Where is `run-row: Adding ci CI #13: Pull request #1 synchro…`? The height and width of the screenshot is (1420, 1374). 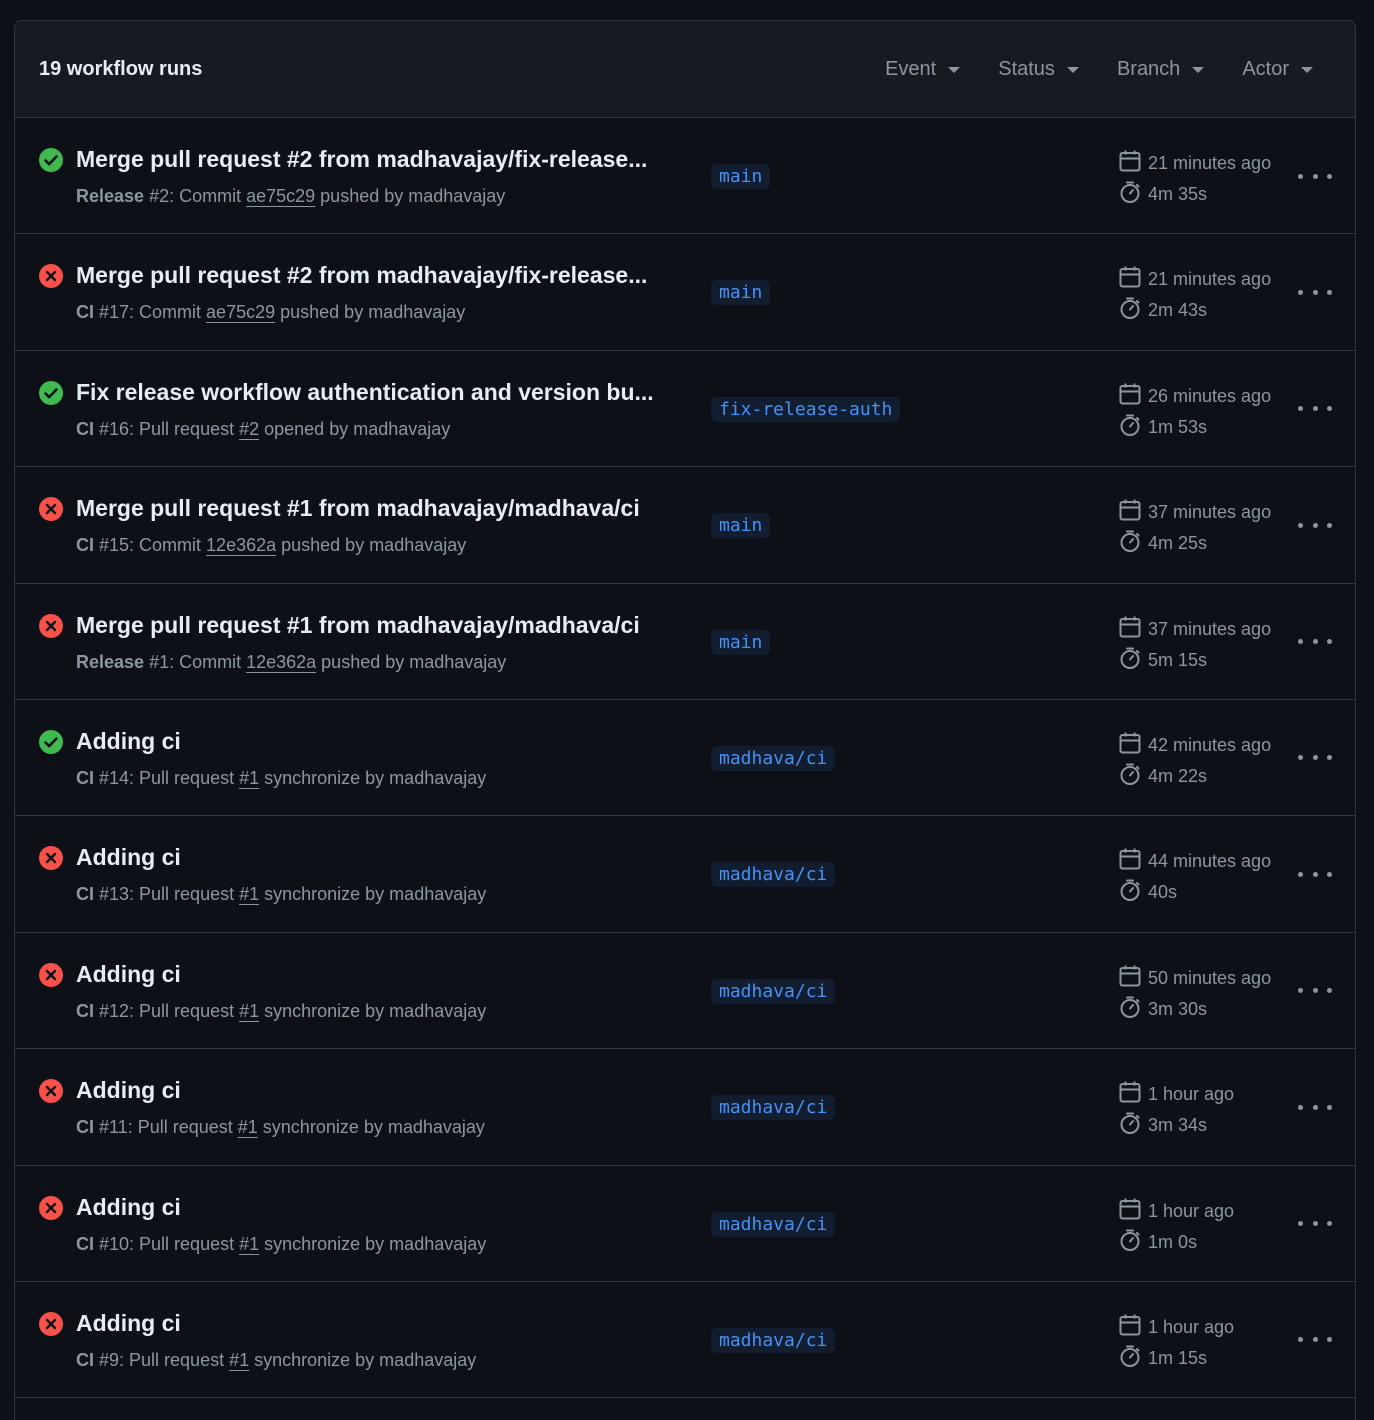
run-row: Adding ci CI #13: Pull request #1 synchro… is located at coordinates (685, 874).